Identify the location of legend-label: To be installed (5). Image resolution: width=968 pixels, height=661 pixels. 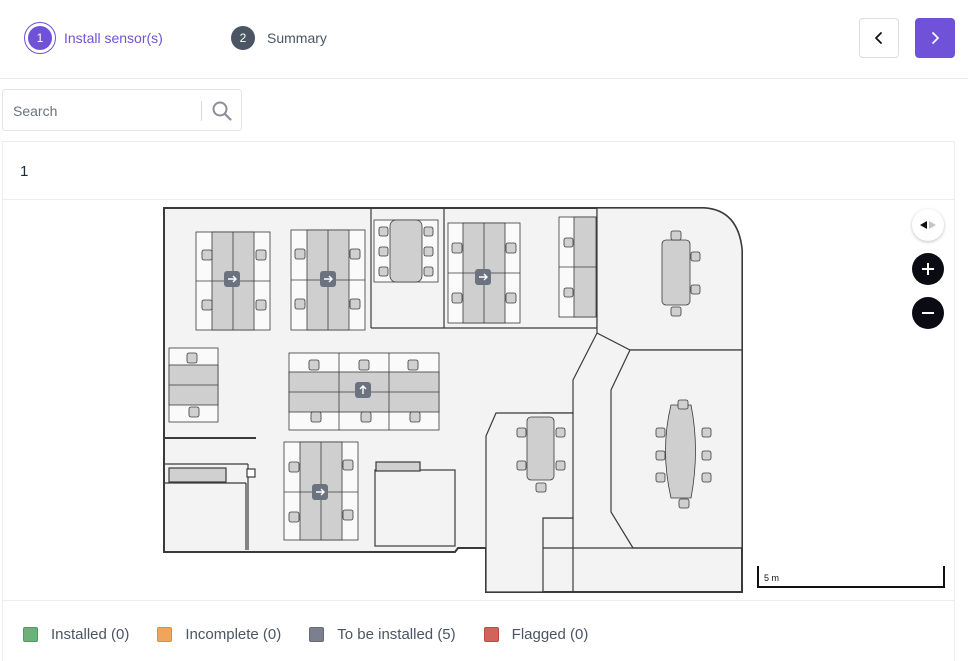
(396, 634).